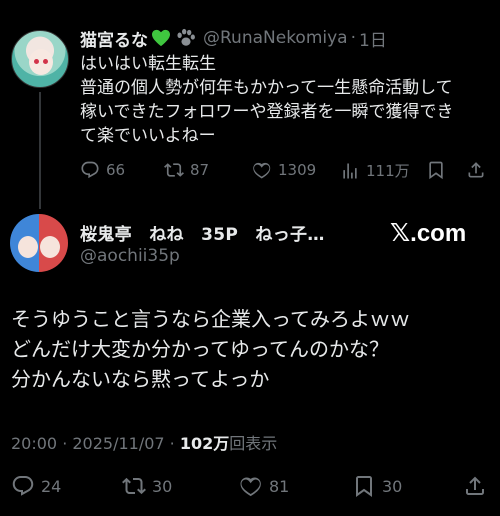 The width and height of the screenshot is (500, 516). What do you see at coordinates (162, 486) in the screenshot?
I see `repost-count: 30` at bounding box center [162, 486].